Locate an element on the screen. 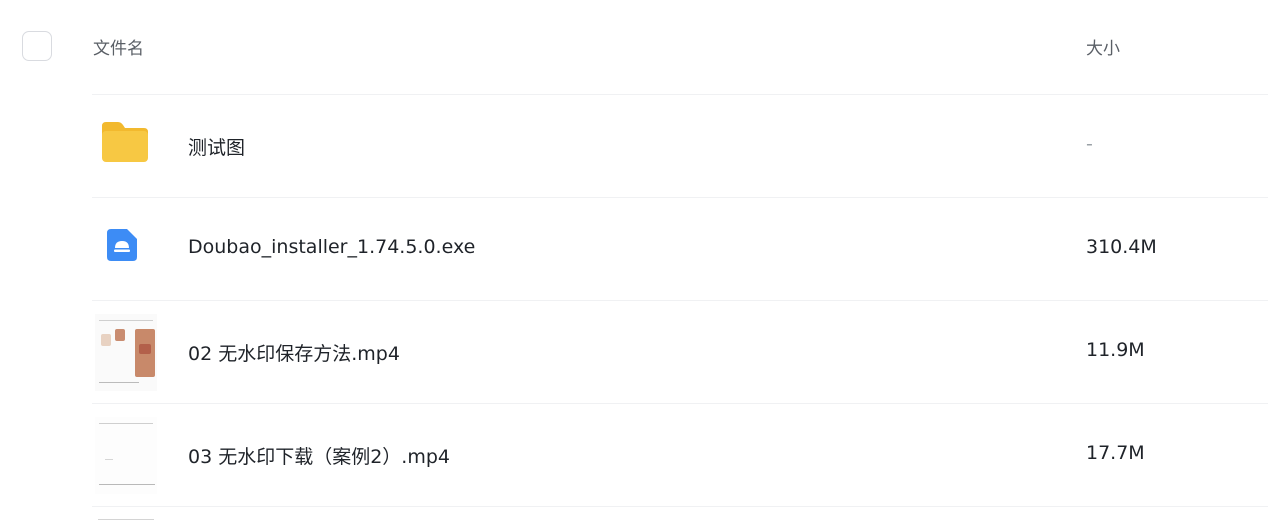  column-header-name: 文件名 is located at coordinates (118, 46).